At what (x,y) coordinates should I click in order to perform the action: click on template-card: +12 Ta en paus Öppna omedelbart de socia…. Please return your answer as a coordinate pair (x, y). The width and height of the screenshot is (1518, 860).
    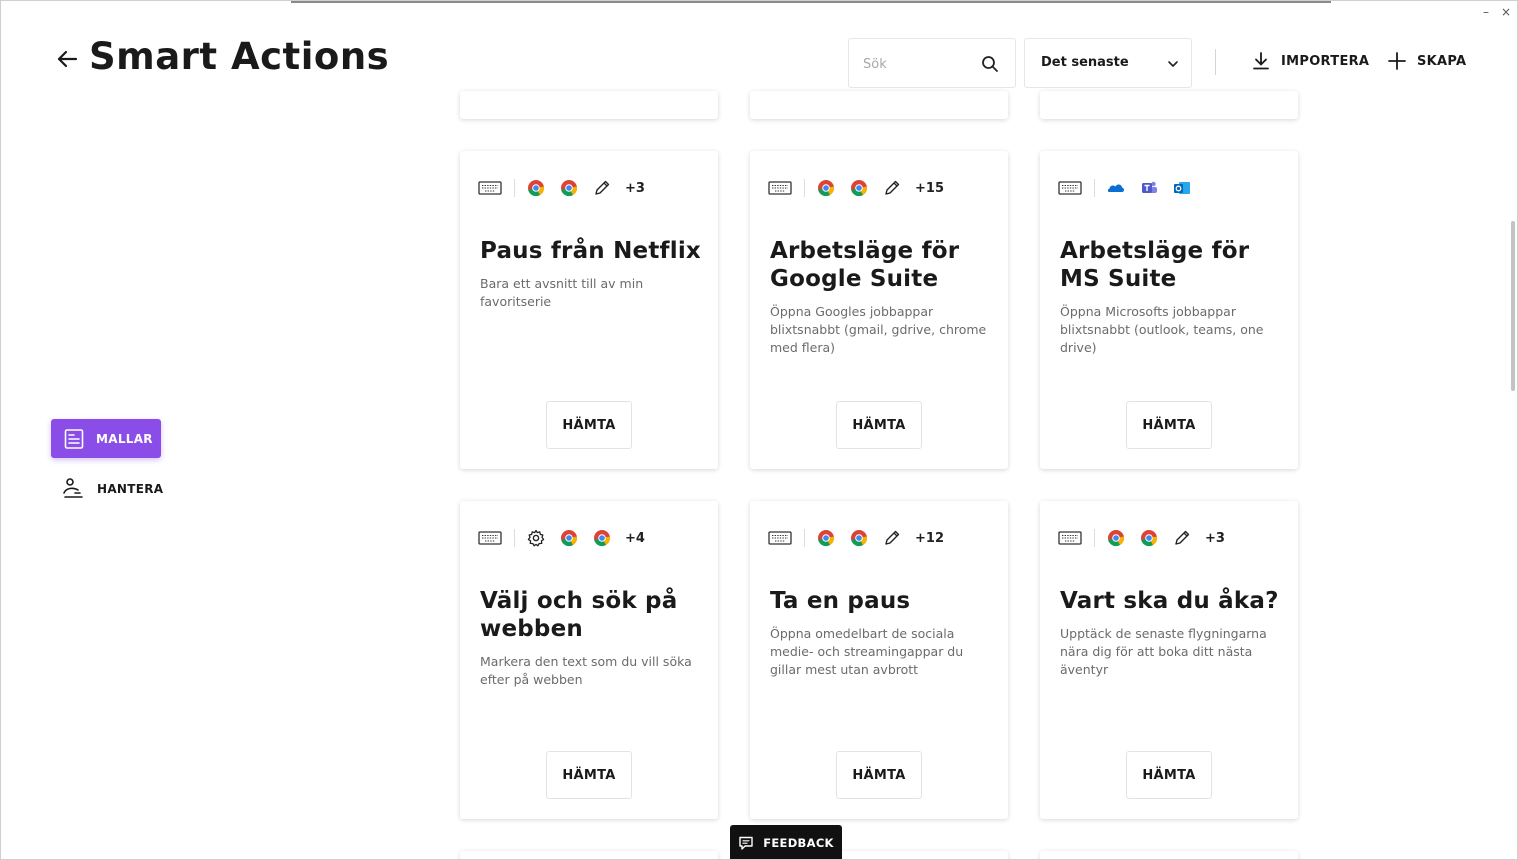
    Looking at the image, I should click on (879, 660).